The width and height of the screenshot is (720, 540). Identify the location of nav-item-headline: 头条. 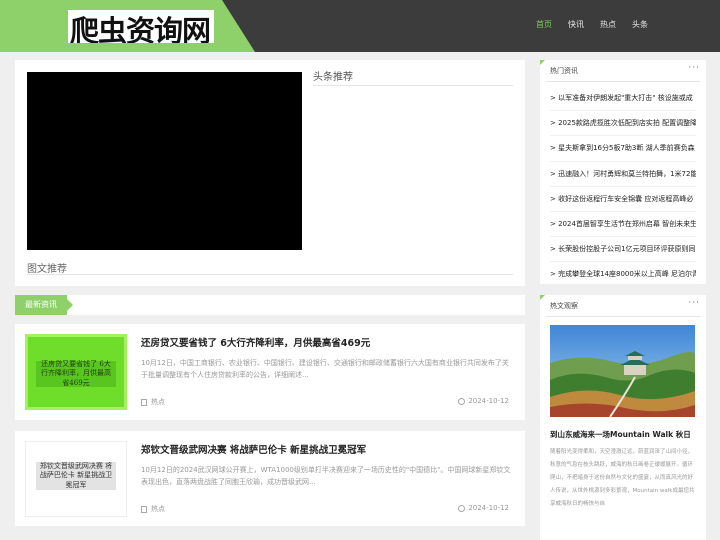
(640, 26).